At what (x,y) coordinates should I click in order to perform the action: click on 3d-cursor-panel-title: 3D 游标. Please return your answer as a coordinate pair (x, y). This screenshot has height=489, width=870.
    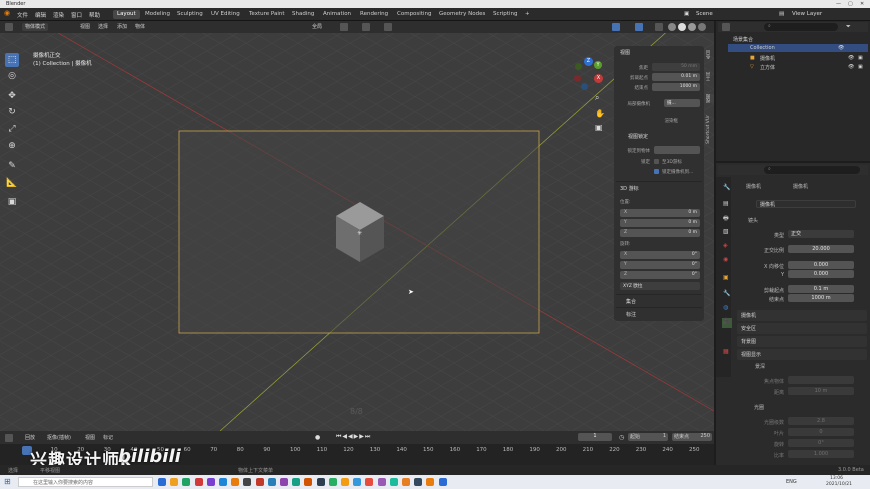
    Looking at the image, I should click on (629, 188).